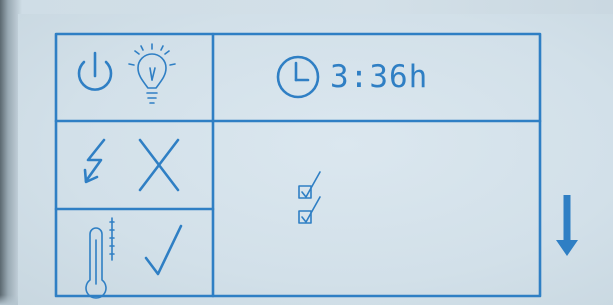 The image size is (613, 305). I want to click on power-icon, so click(95, 71).